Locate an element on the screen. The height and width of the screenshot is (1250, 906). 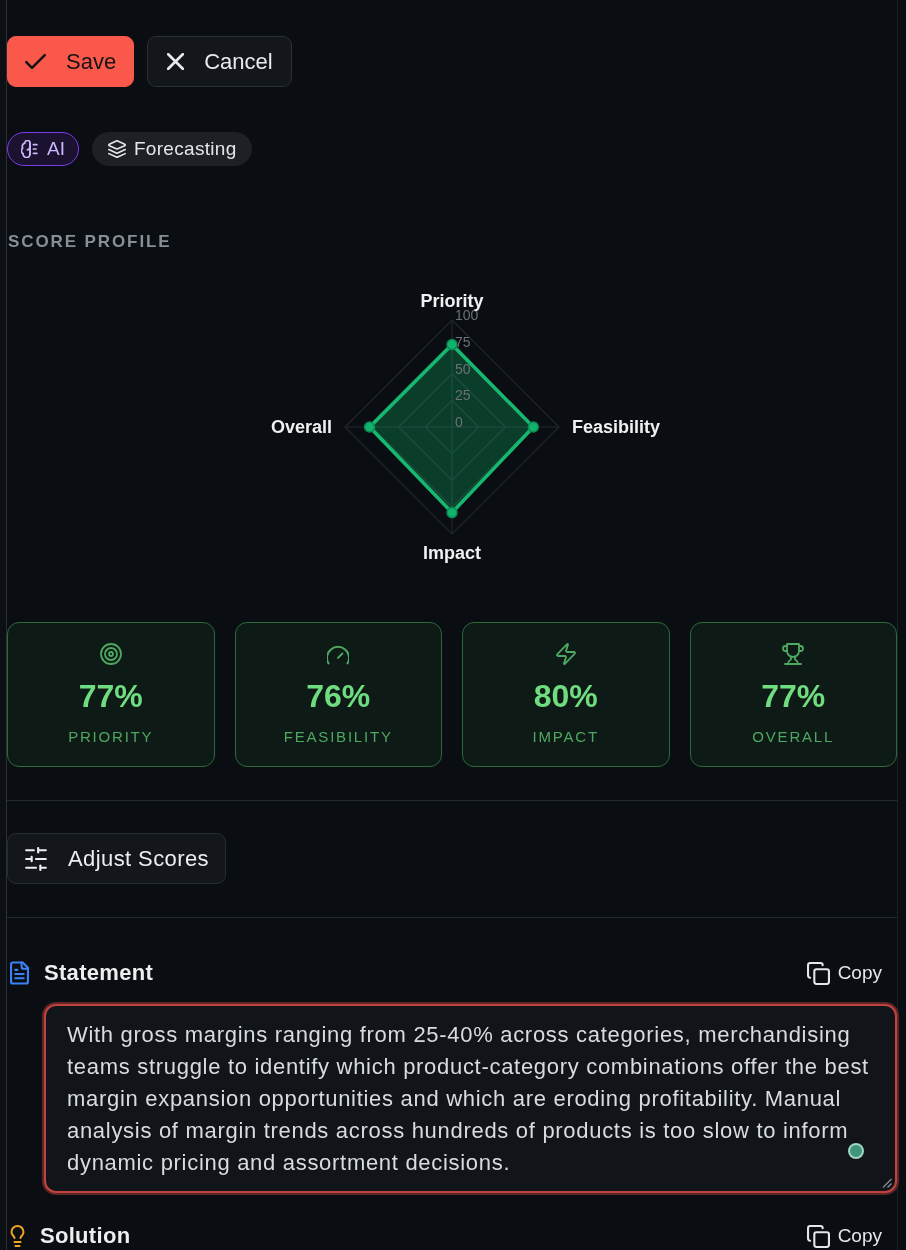
close-icon is located at coordinates (176, 61).